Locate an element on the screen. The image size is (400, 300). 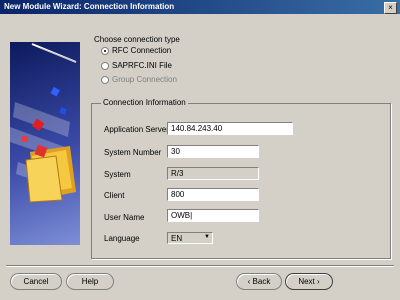
radio-group-connection: Group Connection is located at coordinates (139, 79).